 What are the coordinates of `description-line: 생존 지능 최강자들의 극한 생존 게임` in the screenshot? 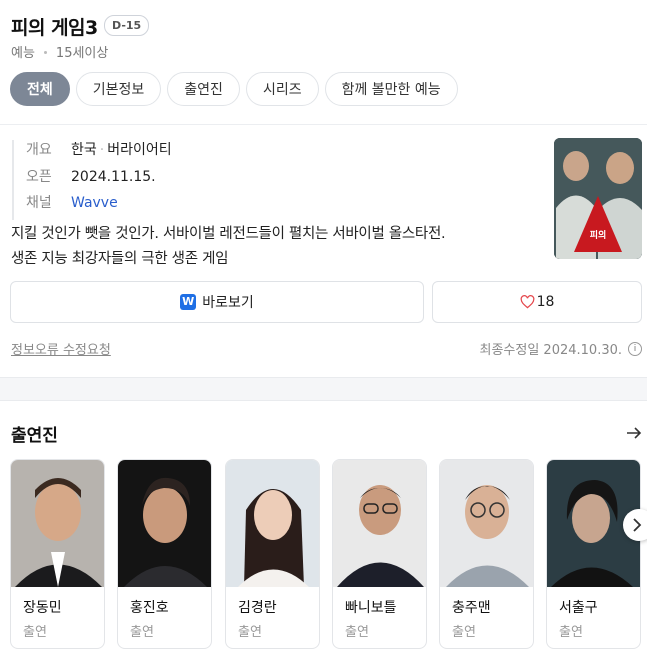 It's located at (120, 259).